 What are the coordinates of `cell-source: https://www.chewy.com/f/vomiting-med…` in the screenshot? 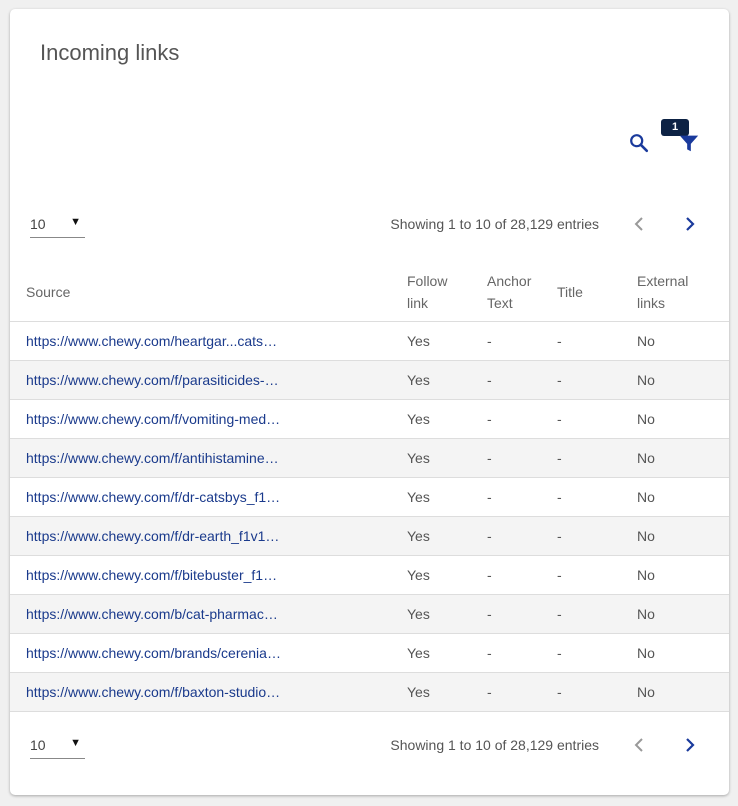 It's located at (208, 419).